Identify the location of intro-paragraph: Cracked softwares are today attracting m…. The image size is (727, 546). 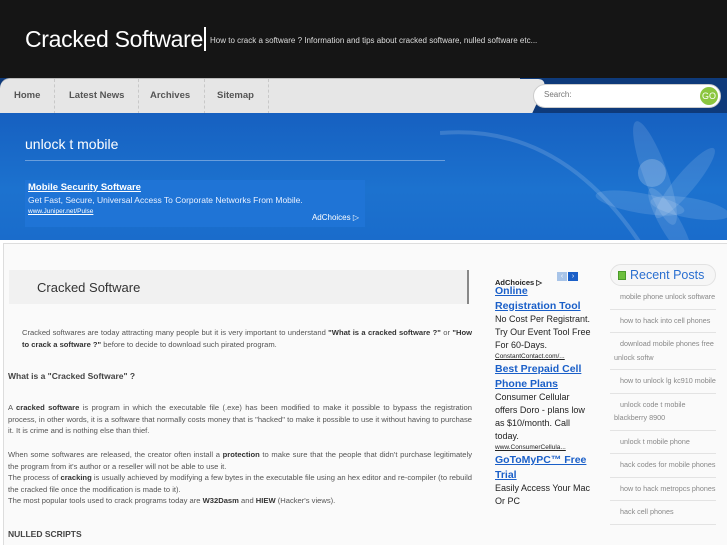
(247, 338).